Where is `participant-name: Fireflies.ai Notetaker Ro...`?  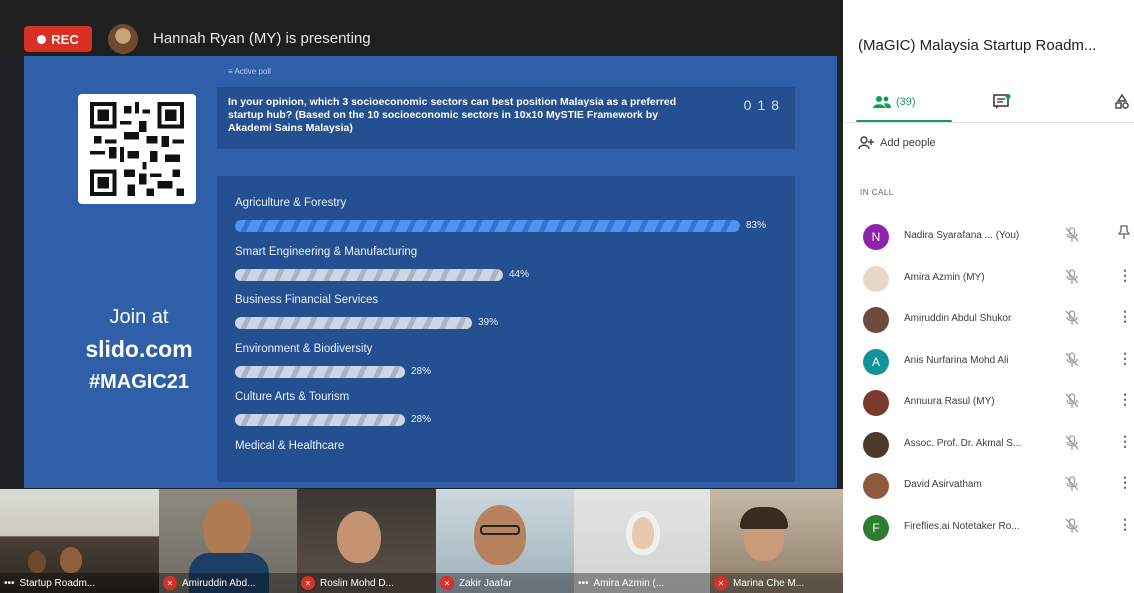 participant-name: Fireflies.ai Notetaker Ro... is located at coordinates (962, 526).